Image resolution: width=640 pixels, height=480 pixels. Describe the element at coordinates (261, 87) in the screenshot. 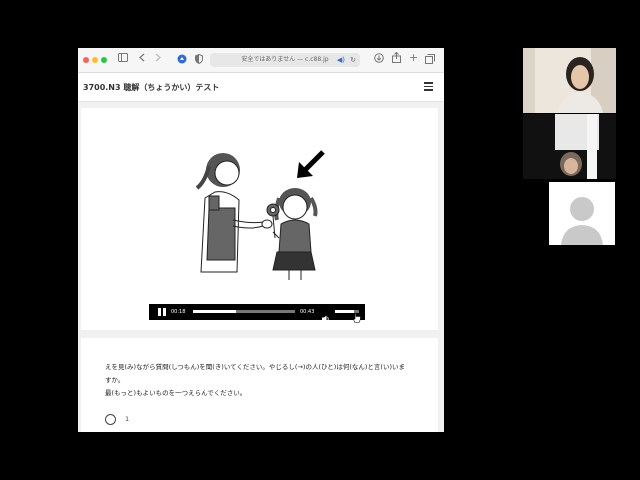

I see `page-header: 3700.N3 聴解（ちょうかい）テスト` at that location.